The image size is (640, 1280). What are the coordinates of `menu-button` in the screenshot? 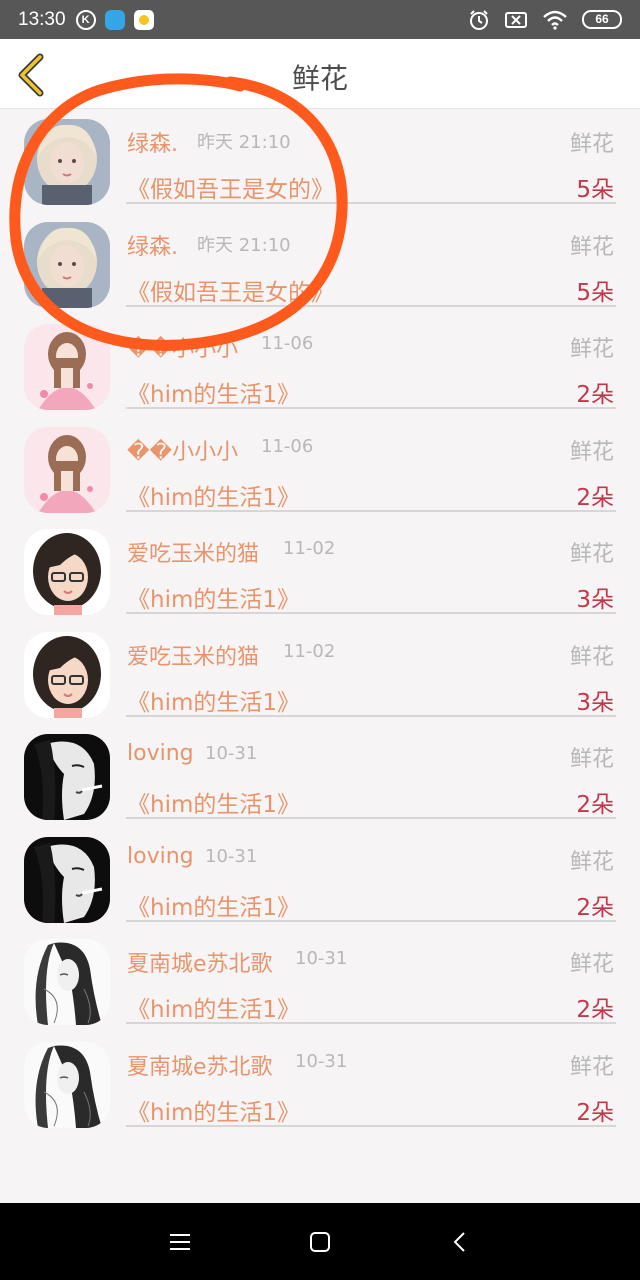 It's located at (180, 1242).